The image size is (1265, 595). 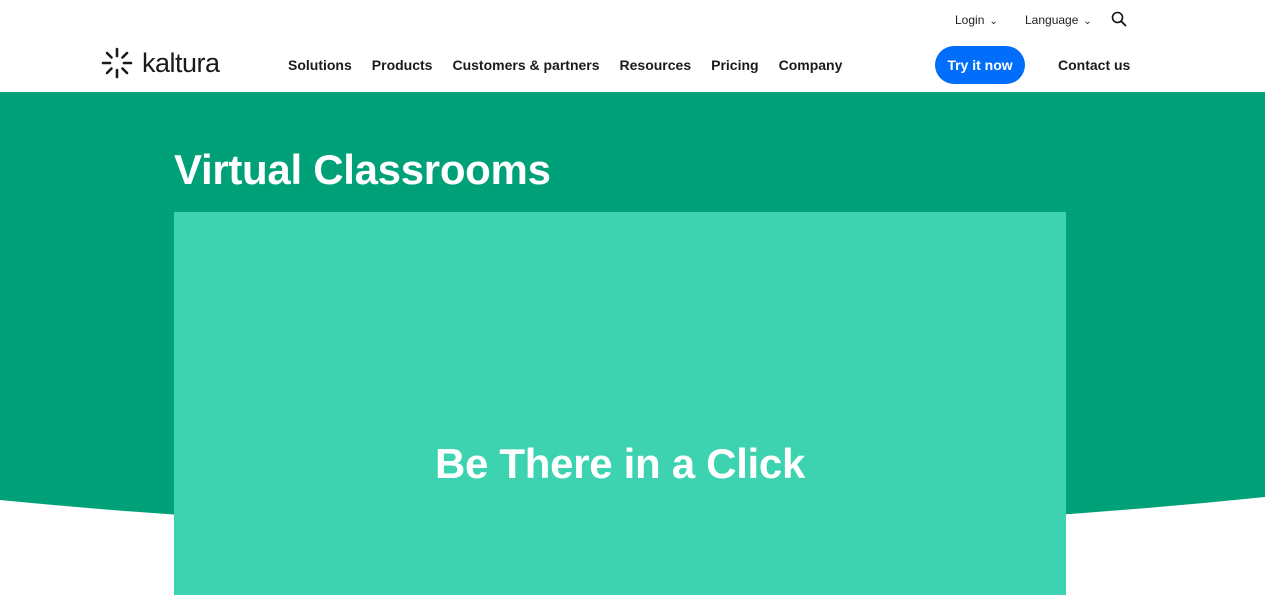 I want to click on utility-bar: Login ⌄ Language ⌄, so click(x=632, y=20).